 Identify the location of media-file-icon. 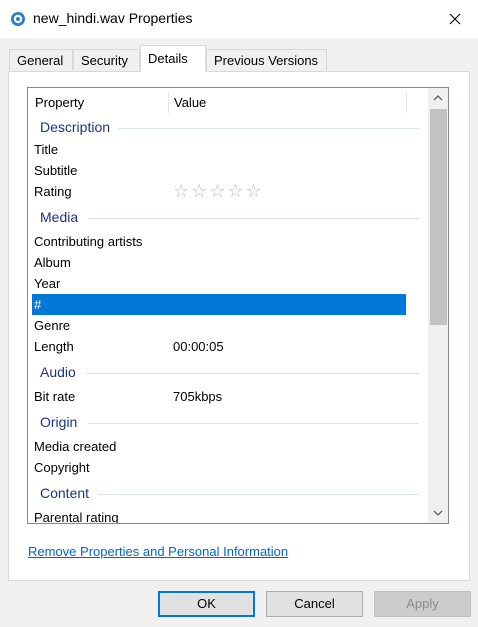
(18, 19).